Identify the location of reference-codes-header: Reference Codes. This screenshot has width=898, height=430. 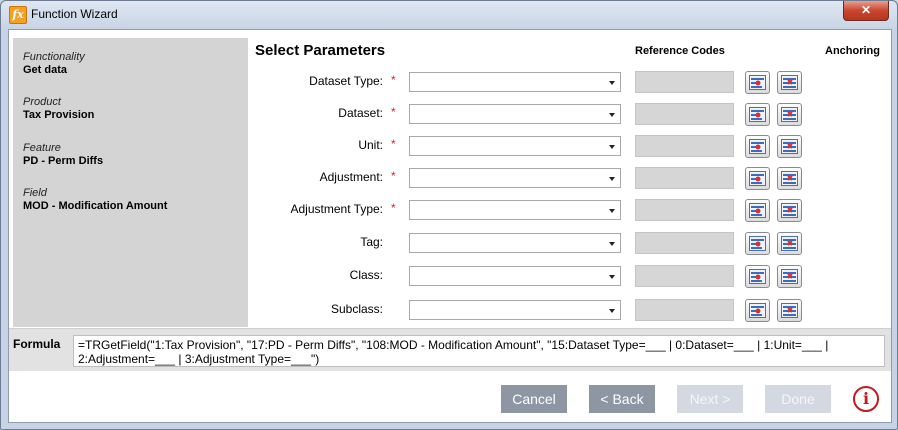
(680, 51).